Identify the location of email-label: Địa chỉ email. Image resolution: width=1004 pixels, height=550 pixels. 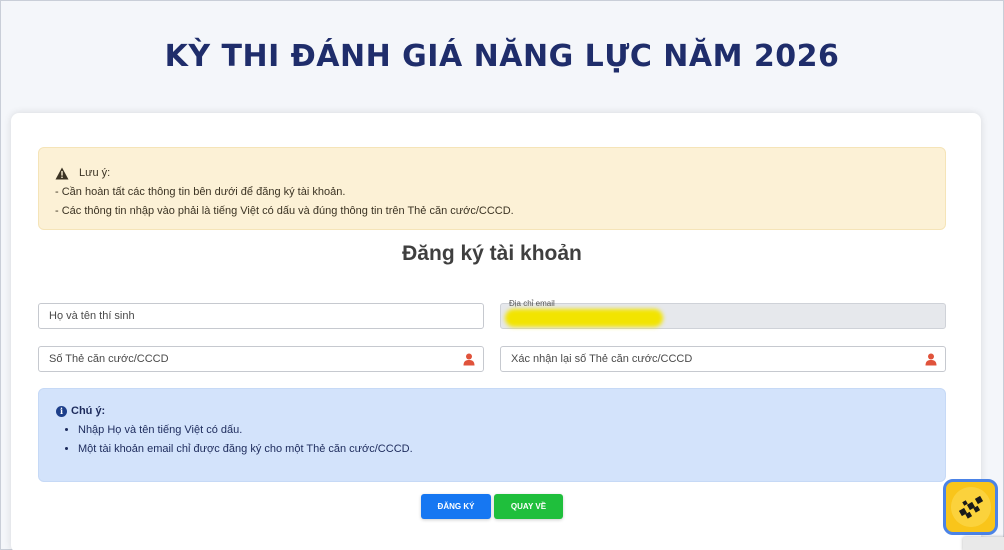
(532, 303).